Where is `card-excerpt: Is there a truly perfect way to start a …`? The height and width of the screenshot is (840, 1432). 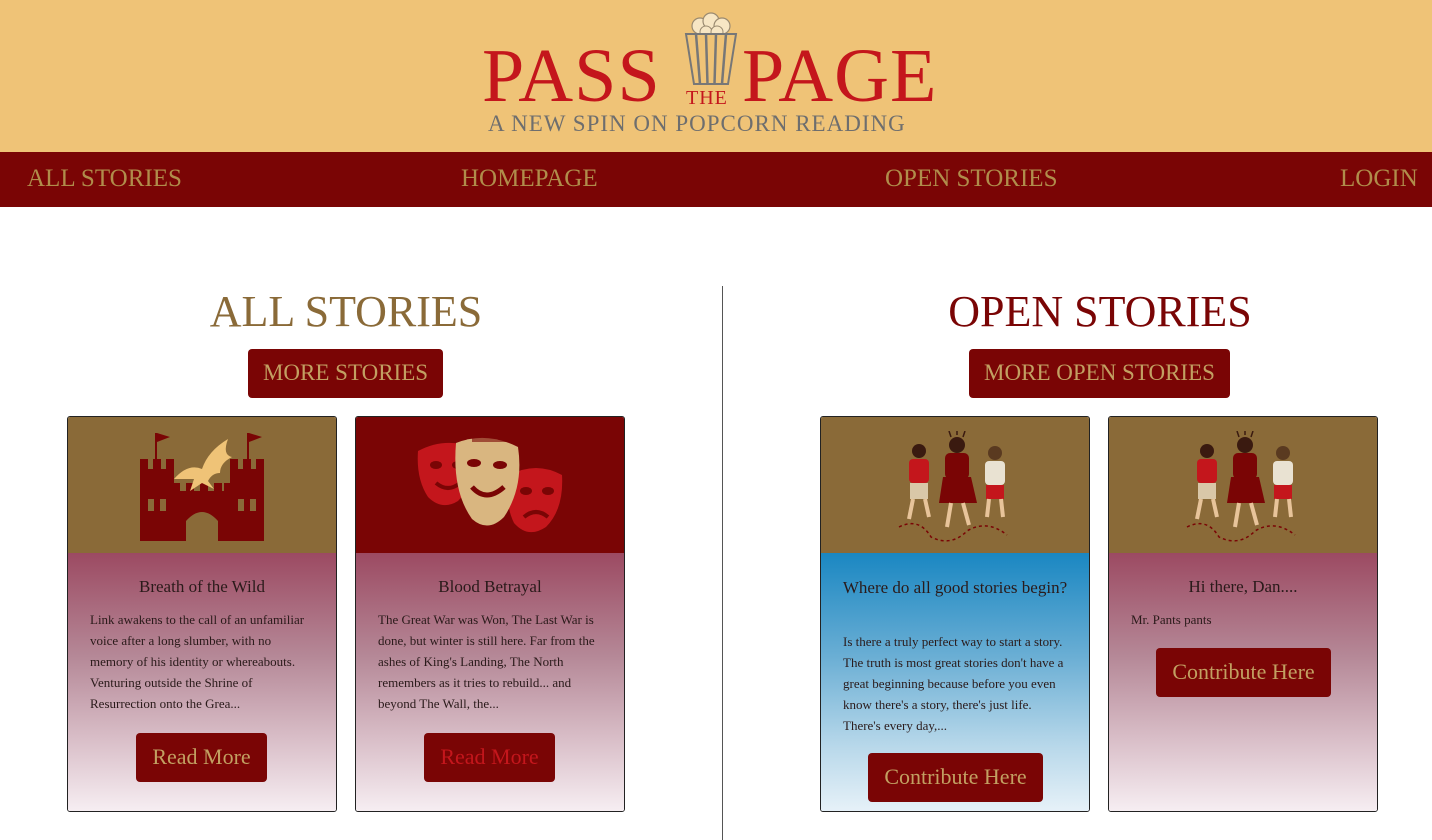 card-excerpt: Is there a truly perfect way to start a … is located at coordinates (953, 683).